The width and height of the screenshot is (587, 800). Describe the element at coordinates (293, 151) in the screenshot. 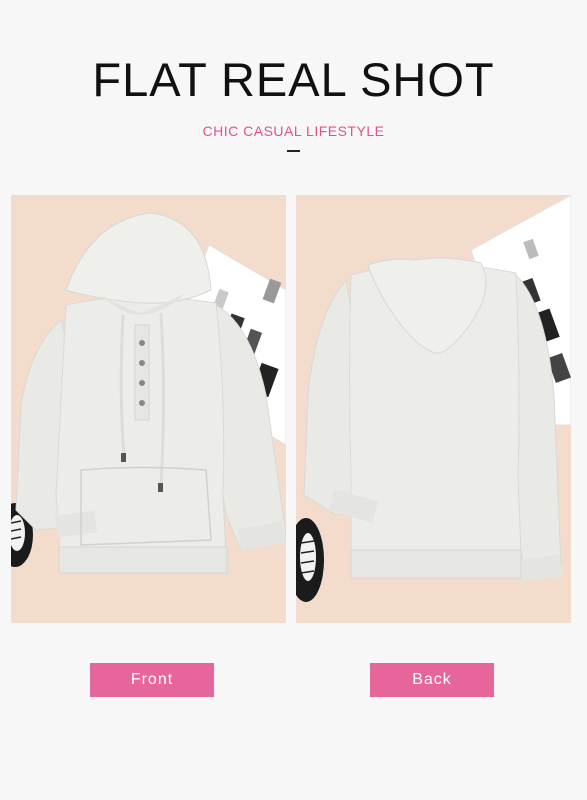

I see `divider` at that location.